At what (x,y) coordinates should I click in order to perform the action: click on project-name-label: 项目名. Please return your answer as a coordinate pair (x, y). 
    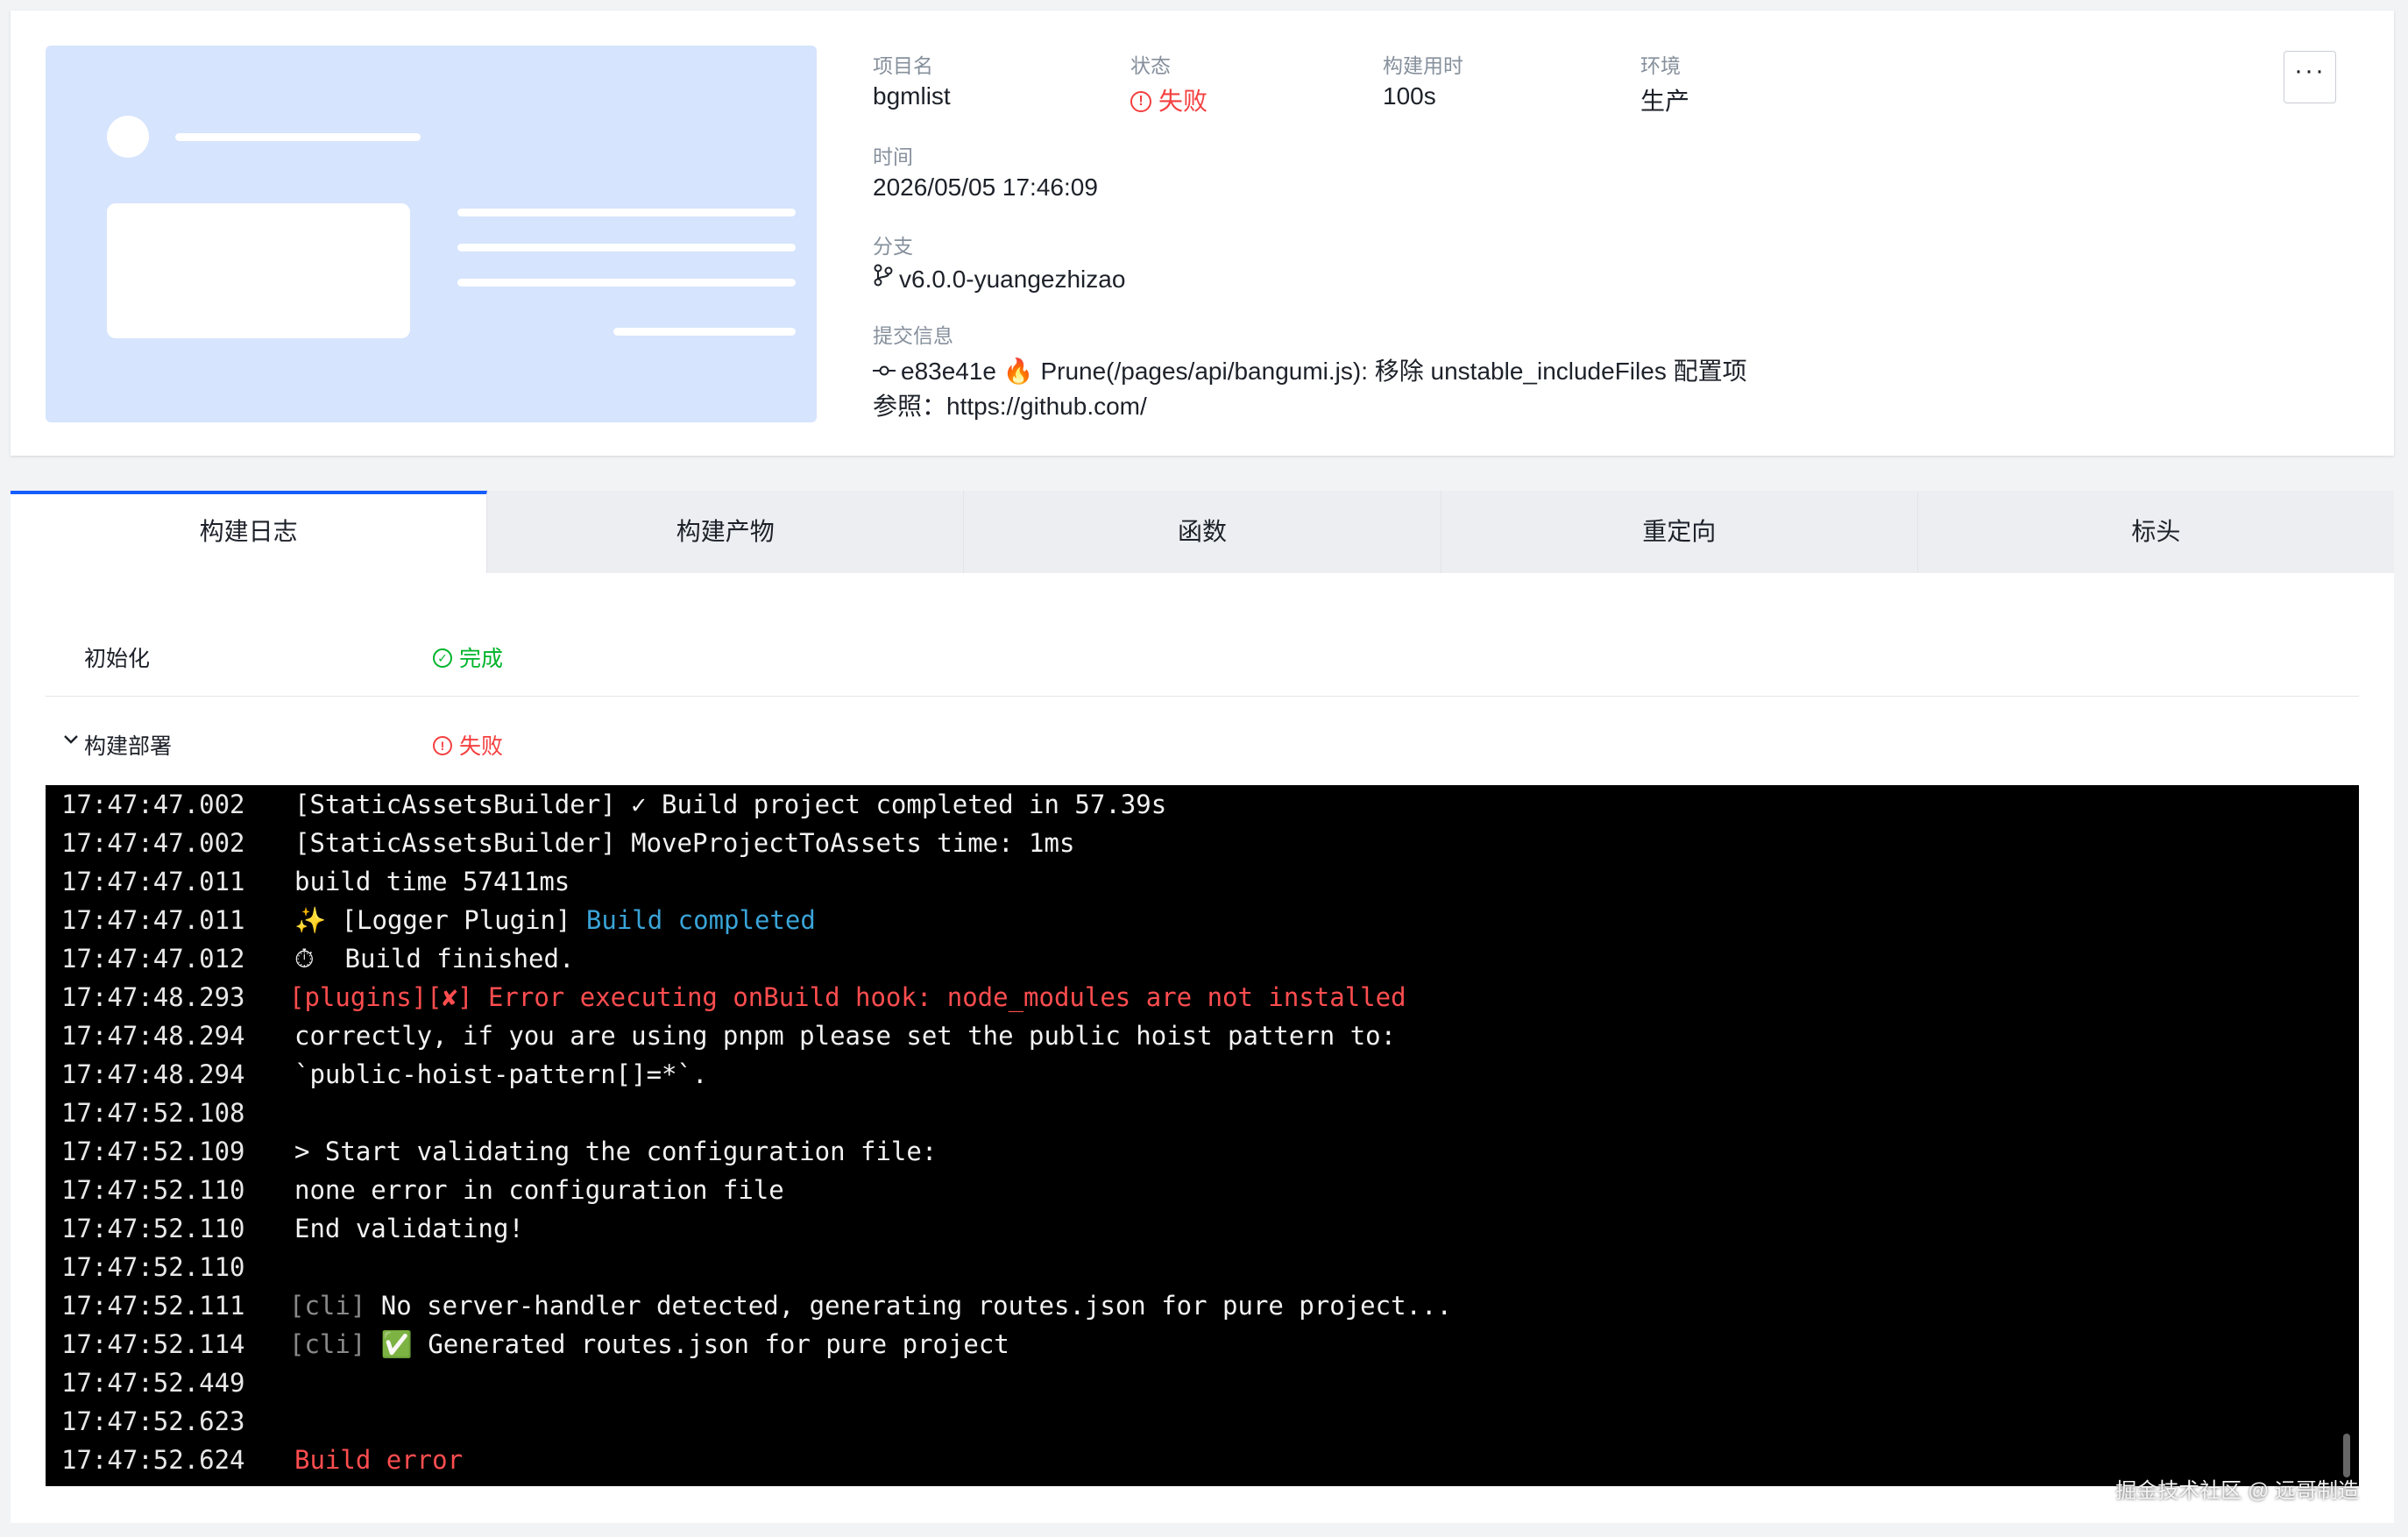
    Looking at the image, I should click on (903, 65).